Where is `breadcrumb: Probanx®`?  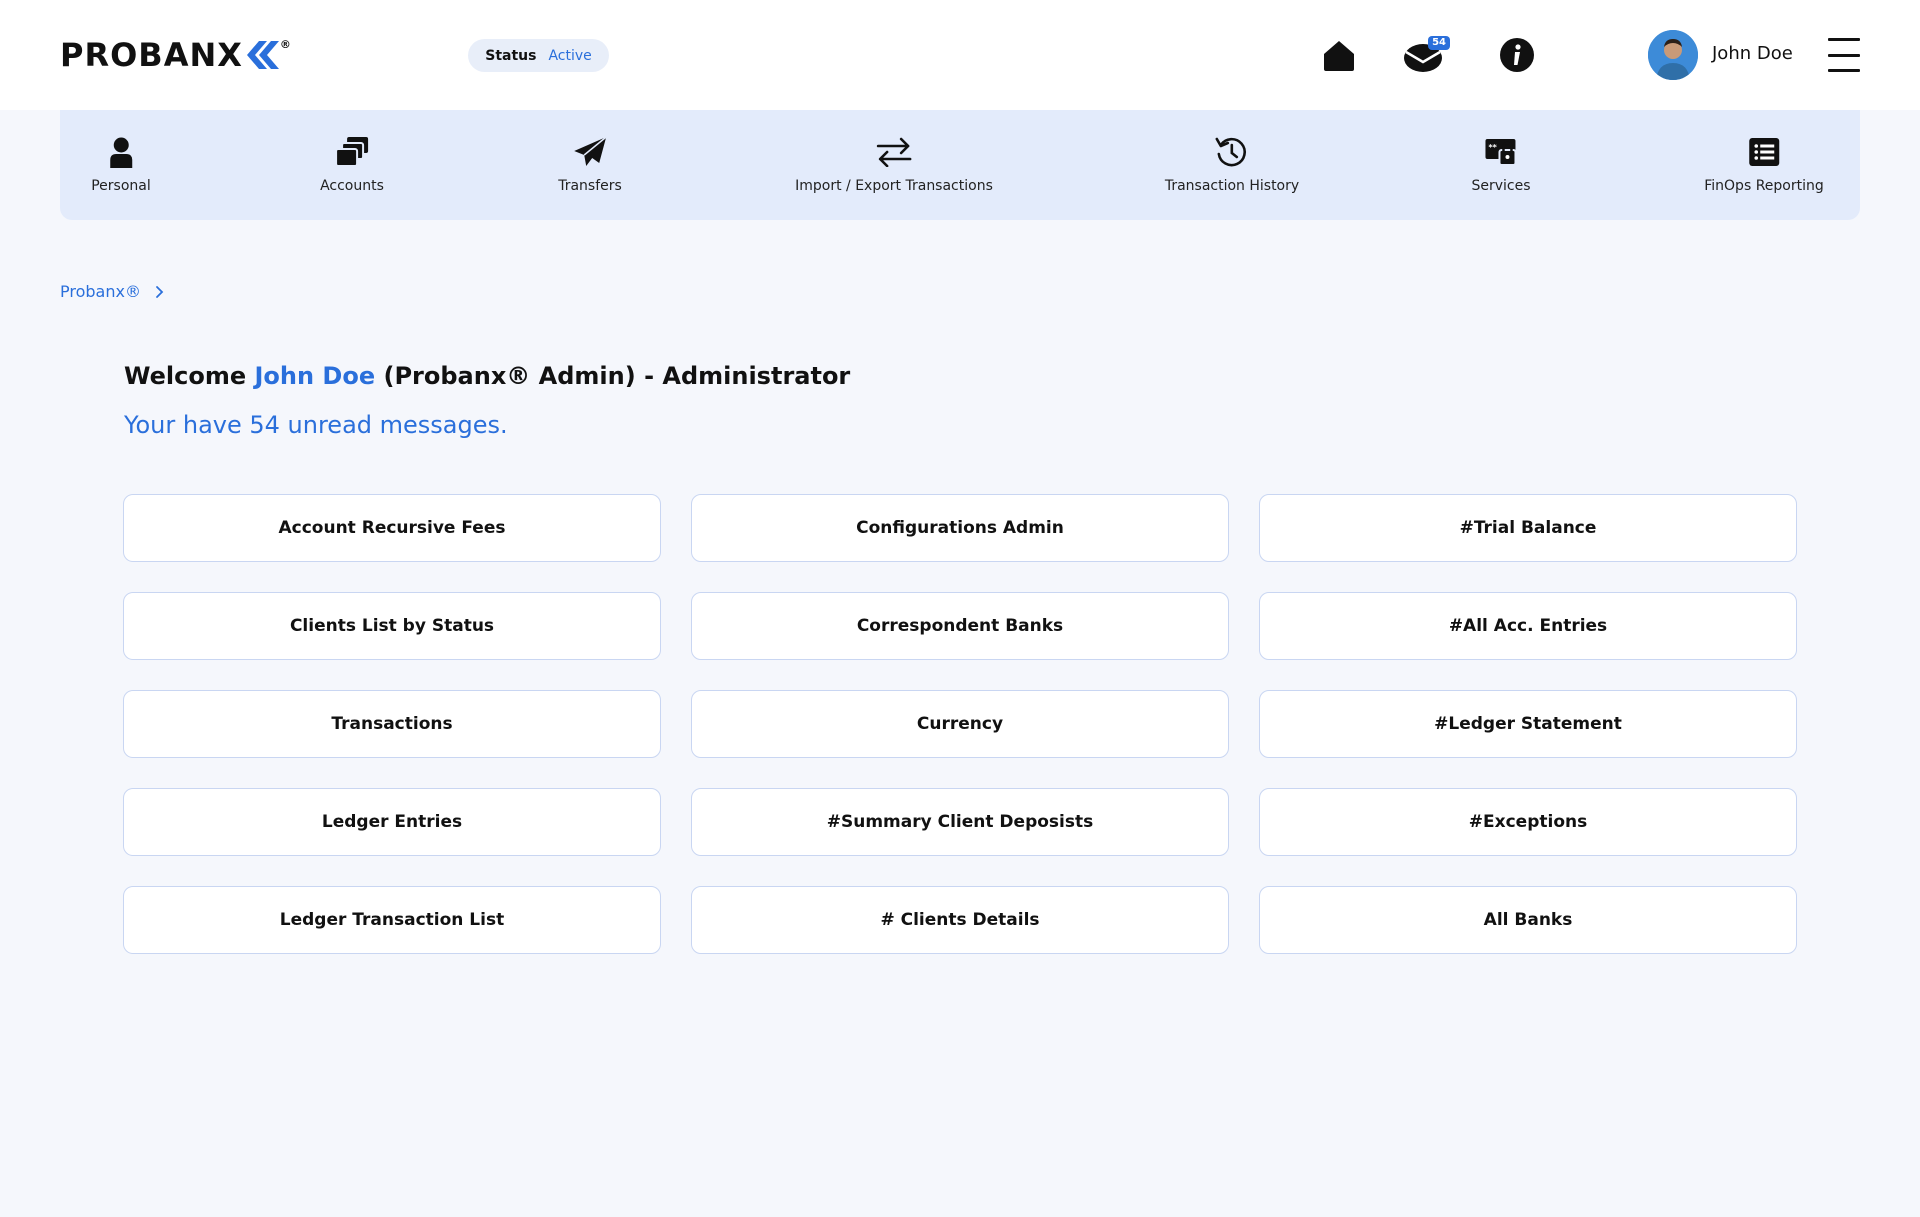 breadcrumb: Probanx® is located at coordinates (112, 291).